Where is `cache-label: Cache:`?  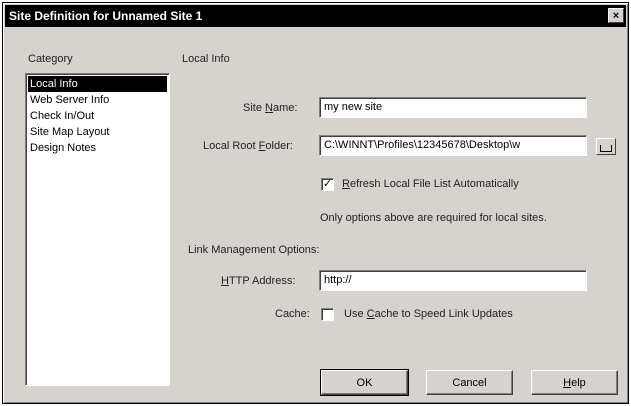
cache-label: Cache: is located at coordinates (292, 314).